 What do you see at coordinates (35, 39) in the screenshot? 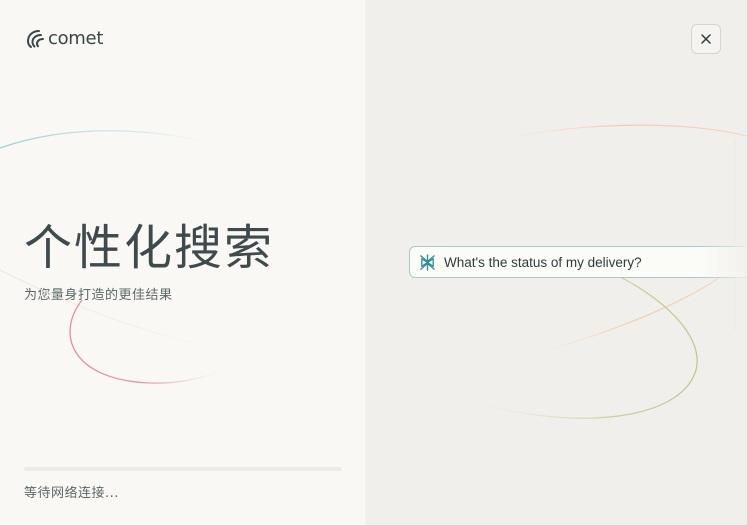
I see `comet-logo-icon` at bounding box center [35, 39].